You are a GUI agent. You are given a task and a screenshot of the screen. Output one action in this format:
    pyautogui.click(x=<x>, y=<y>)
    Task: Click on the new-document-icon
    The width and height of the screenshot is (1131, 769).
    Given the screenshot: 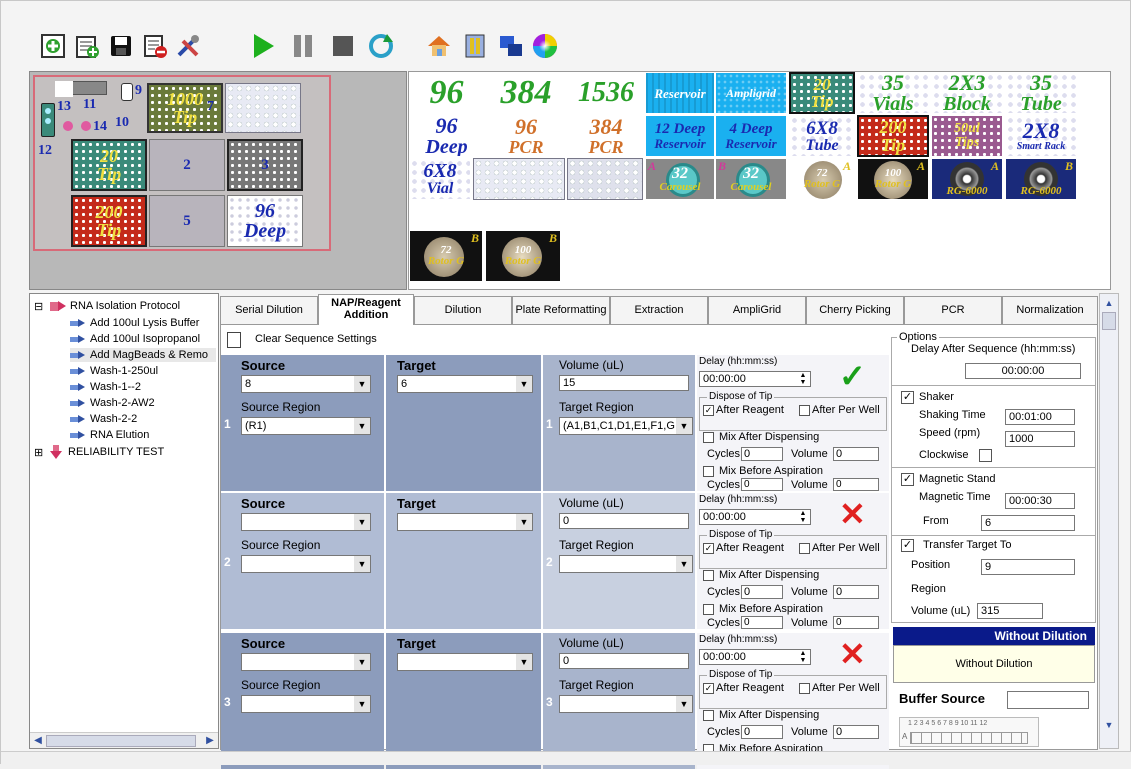 What is the action you would take?
    pyautogui.click(x=234, y=340)
    